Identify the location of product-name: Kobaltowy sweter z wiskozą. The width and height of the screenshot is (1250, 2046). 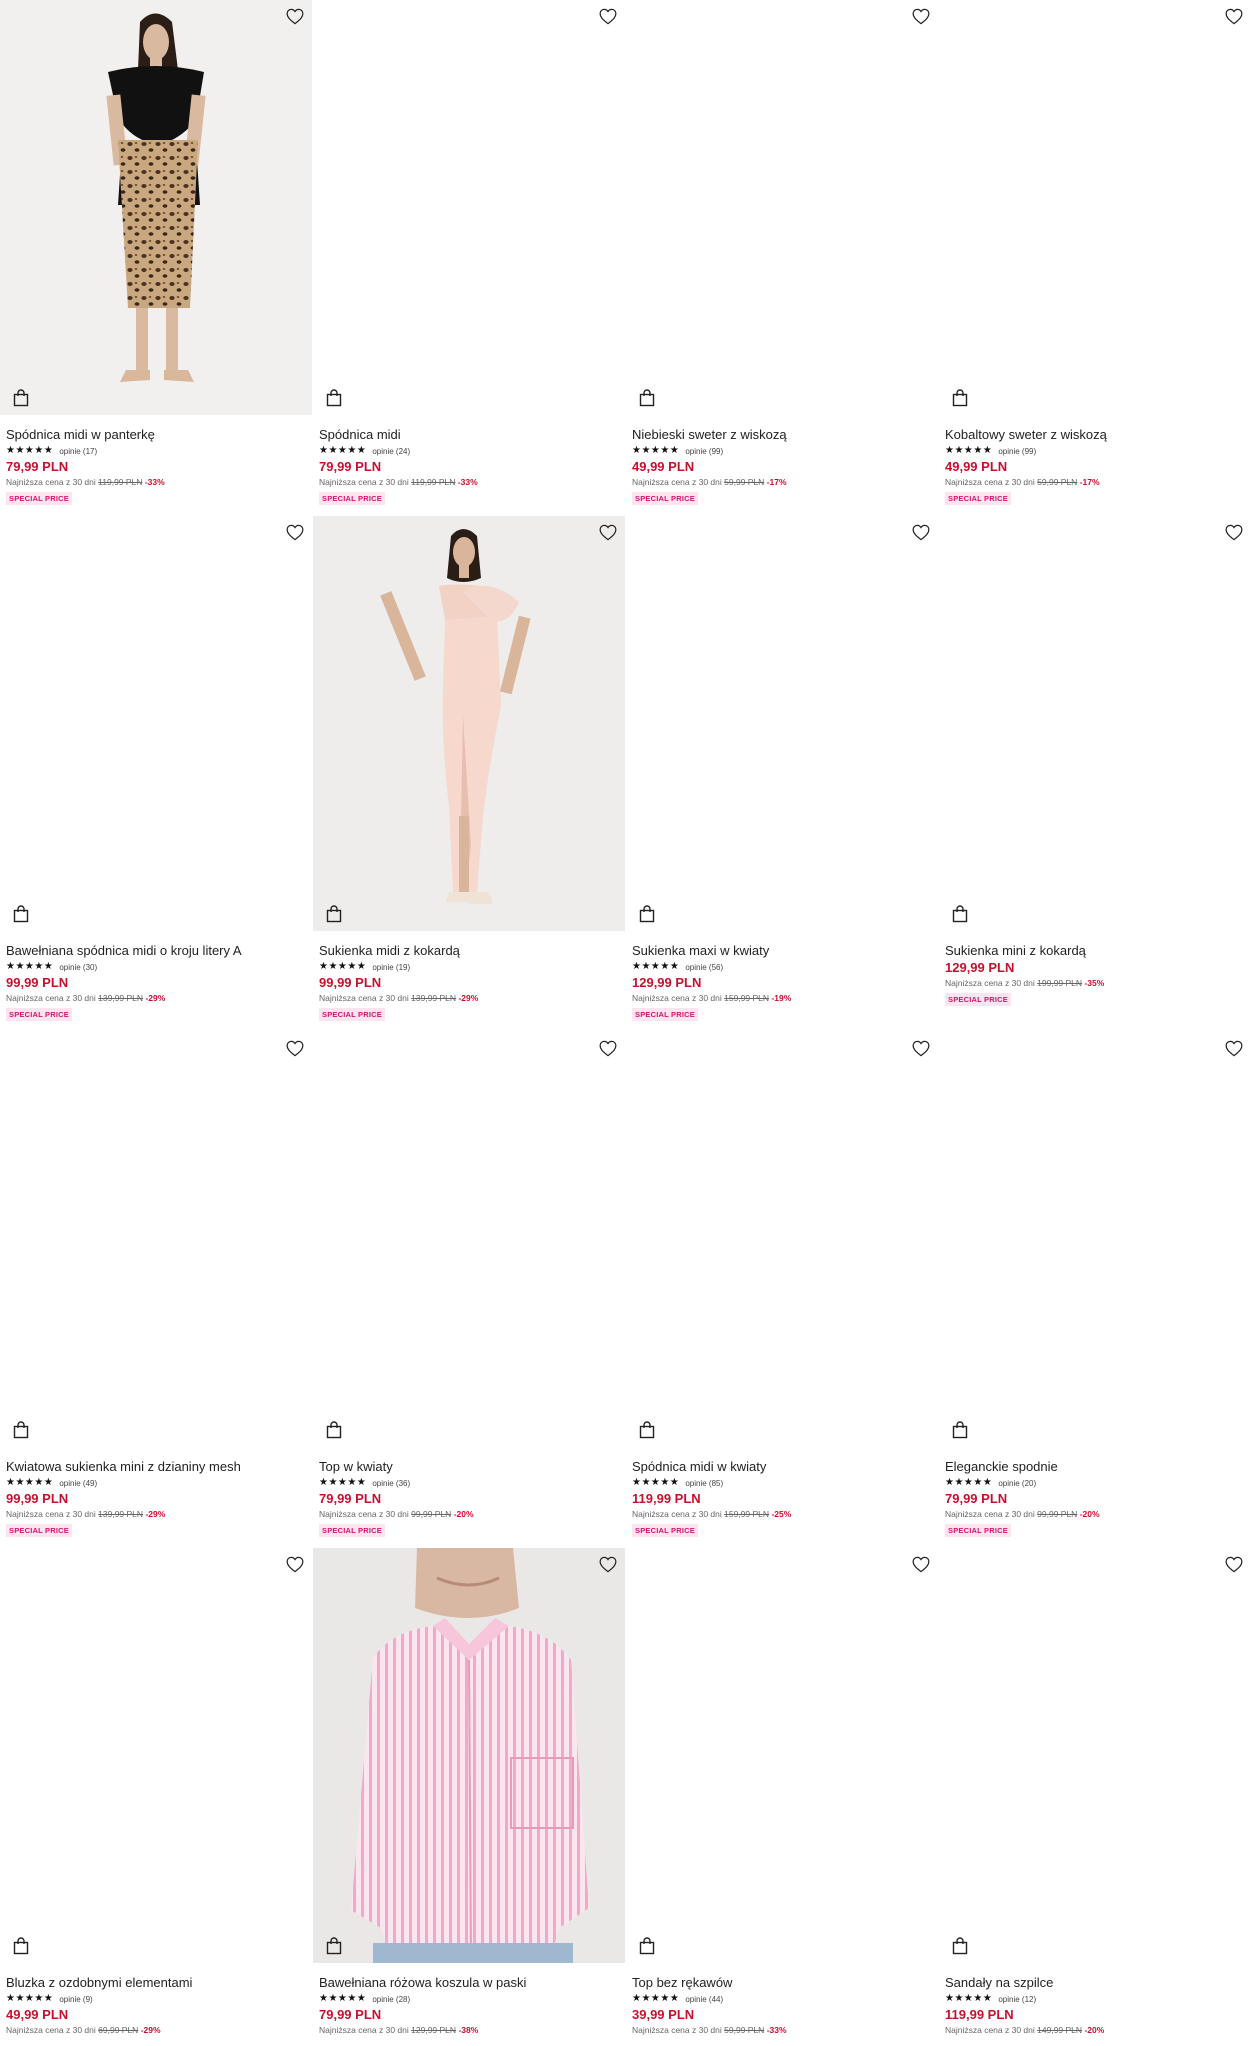
(1097, 435).